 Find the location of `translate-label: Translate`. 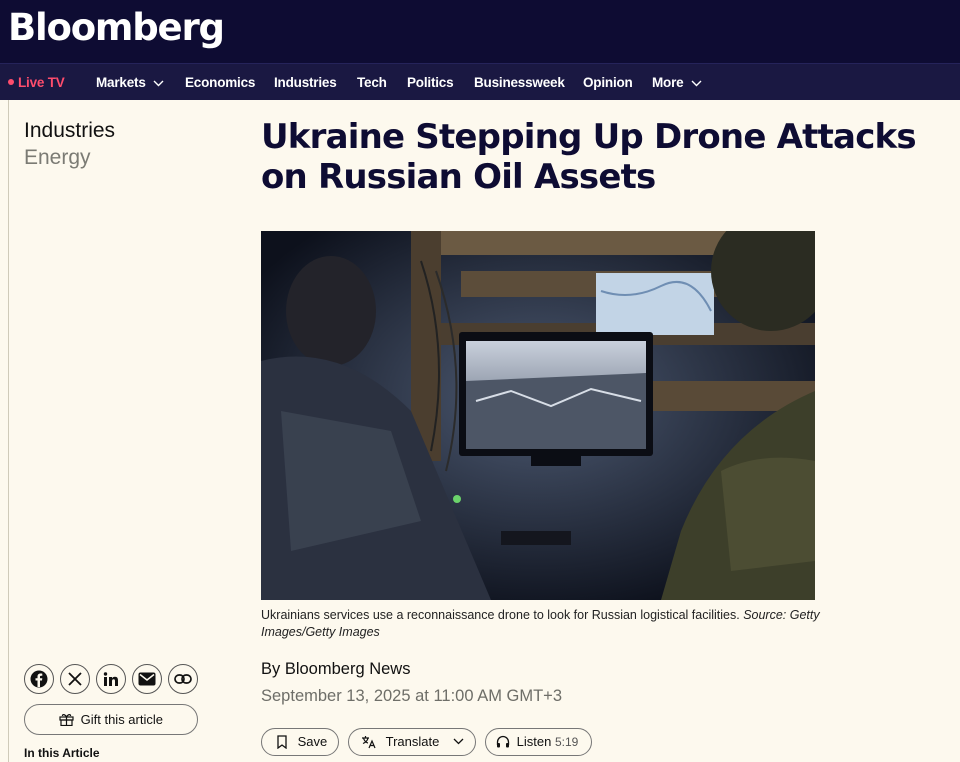

translate-label: Translate is located at coordinates (412, 741).